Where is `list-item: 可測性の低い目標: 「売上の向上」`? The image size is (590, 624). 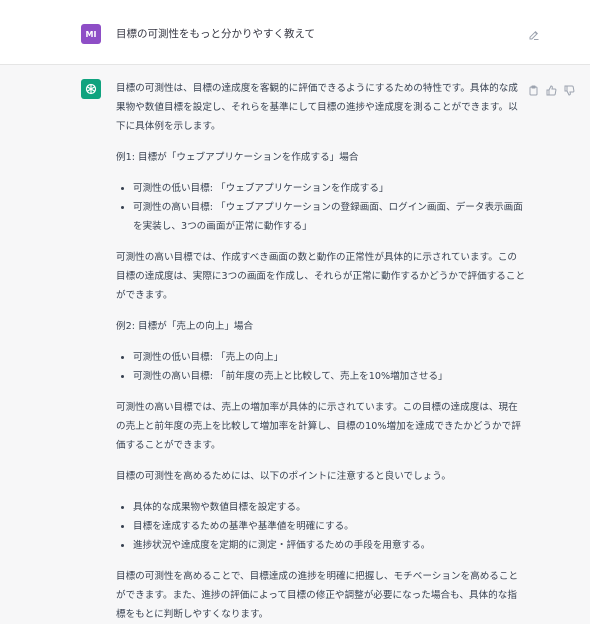
list-item: 可測性の低い目標: 「売上の向上」 is located at coordinates (329, 357).